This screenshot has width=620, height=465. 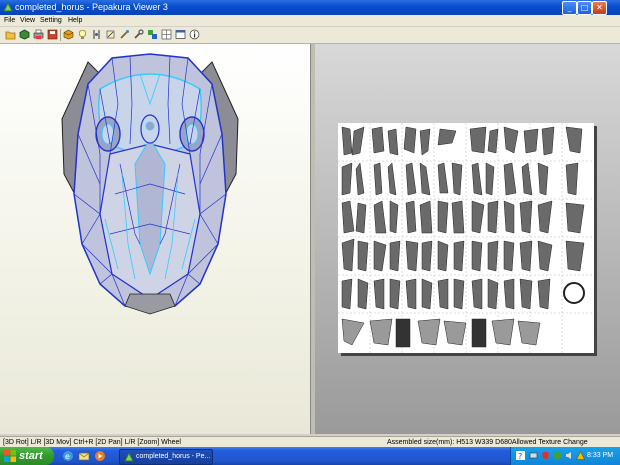 What do you see at coordinates (96, 34) in the screenshot?
I see `pin-icon` at bounding box center [96, 34].